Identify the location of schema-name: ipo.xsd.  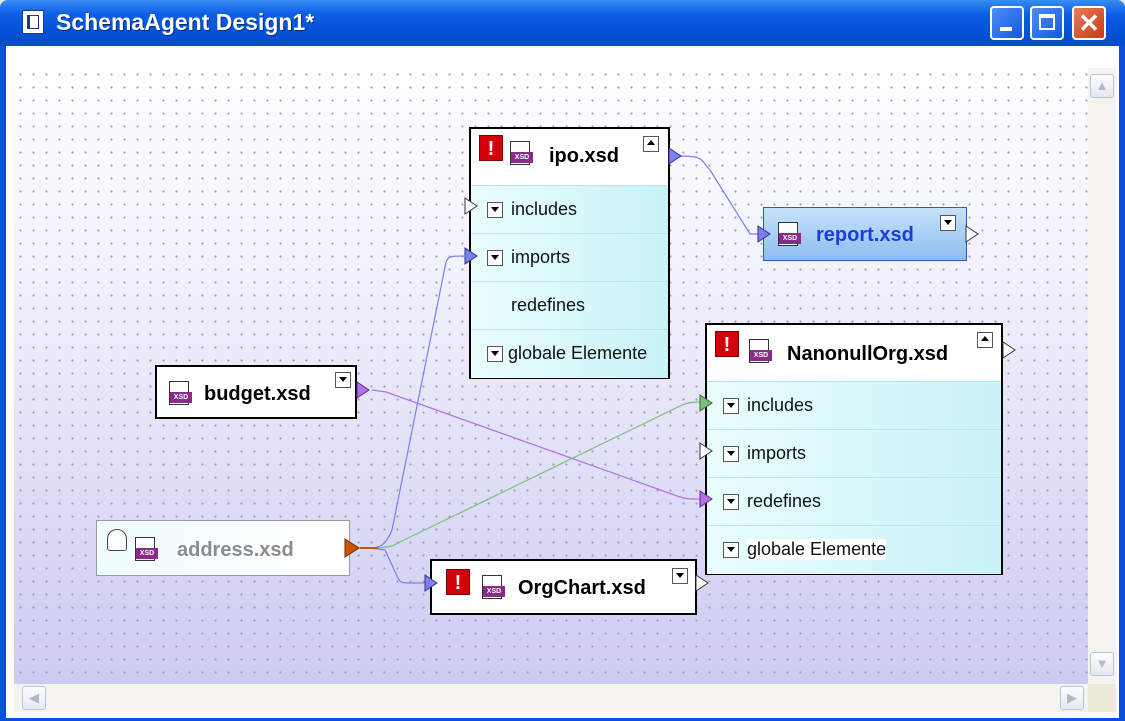
(584, 156).